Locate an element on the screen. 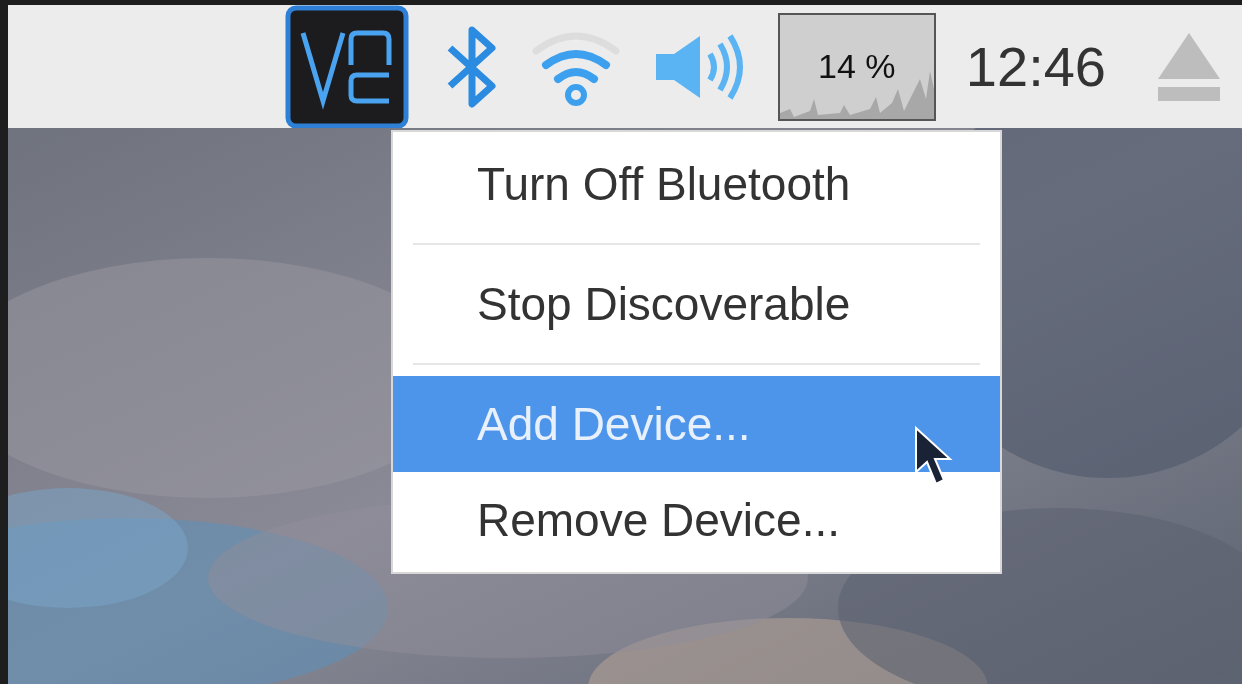  cpu-reading: 14 % is located at coordinates (857, 66).